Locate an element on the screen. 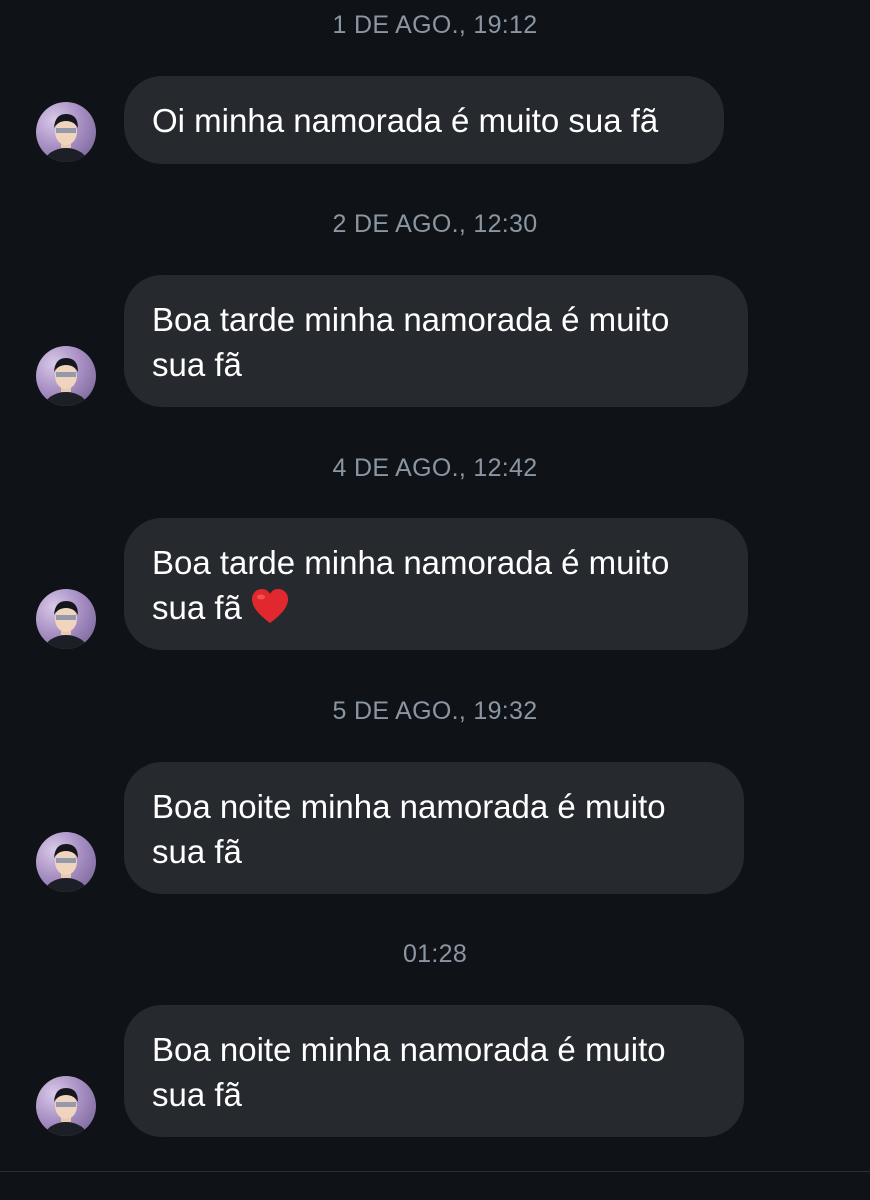  message-timestamp: 01:28 is located at coordinates (435, 954).